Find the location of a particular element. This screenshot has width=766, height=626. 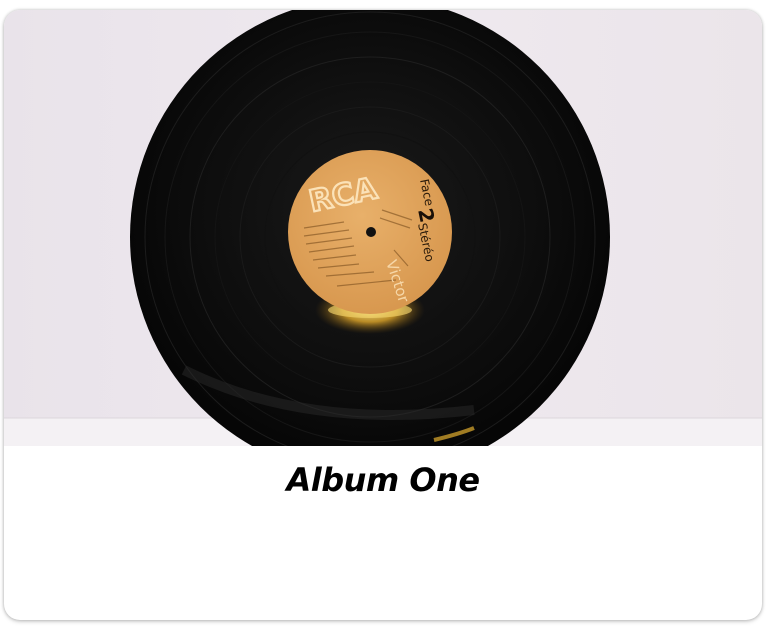

spindle-hole is located at coordinates (371, 232).